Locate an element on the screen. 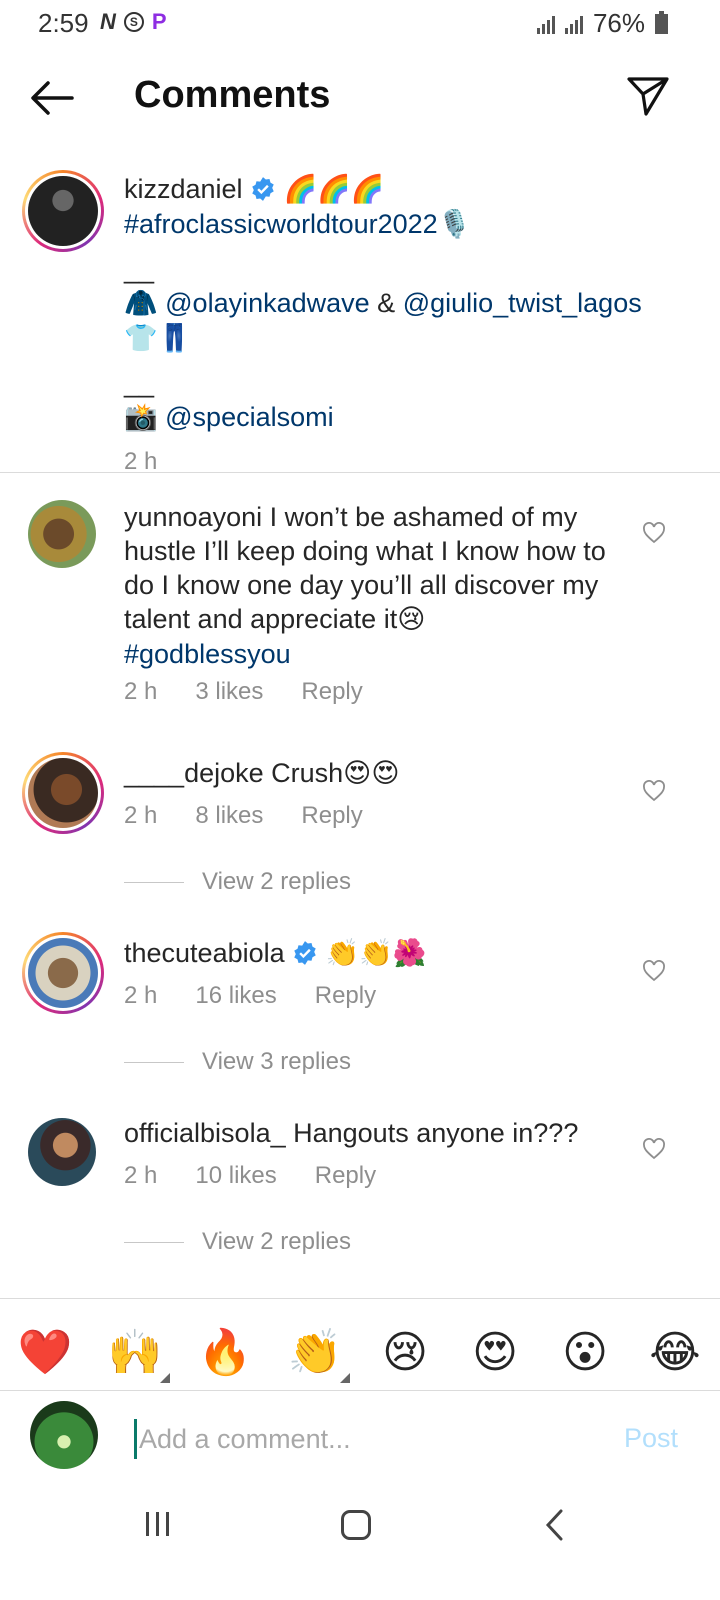 This screenshot has height=1600, width=720. comment-meta: 2 h 3 likes Reply is located at coordinates (243, 692).